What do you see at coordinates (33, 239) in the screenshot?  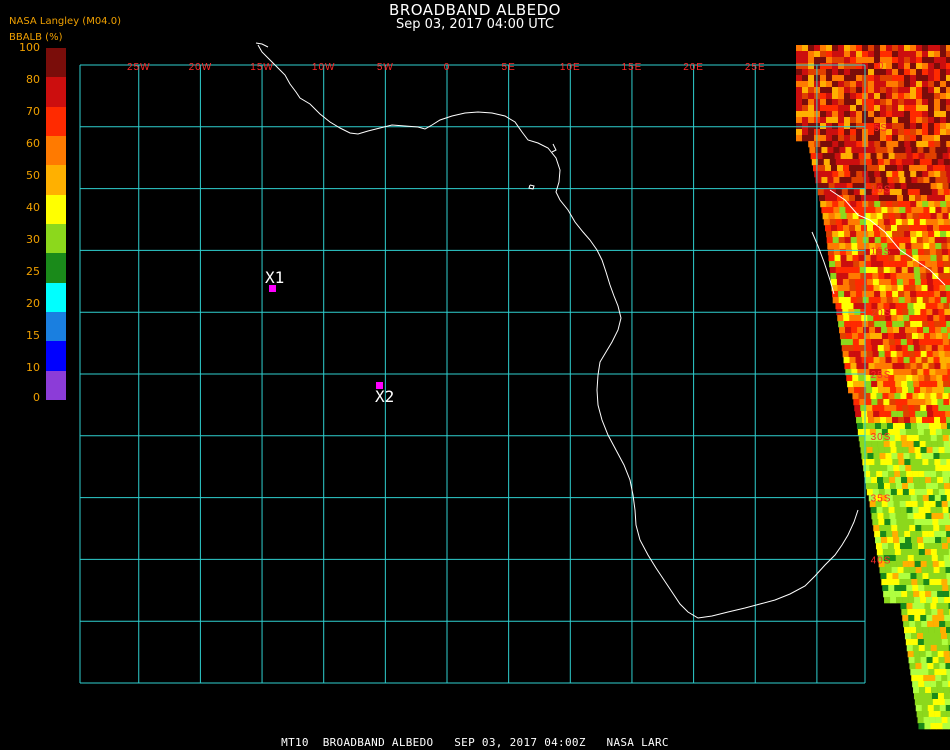 I see `legend-tick-label: 30` at bounding box center [33, 239].